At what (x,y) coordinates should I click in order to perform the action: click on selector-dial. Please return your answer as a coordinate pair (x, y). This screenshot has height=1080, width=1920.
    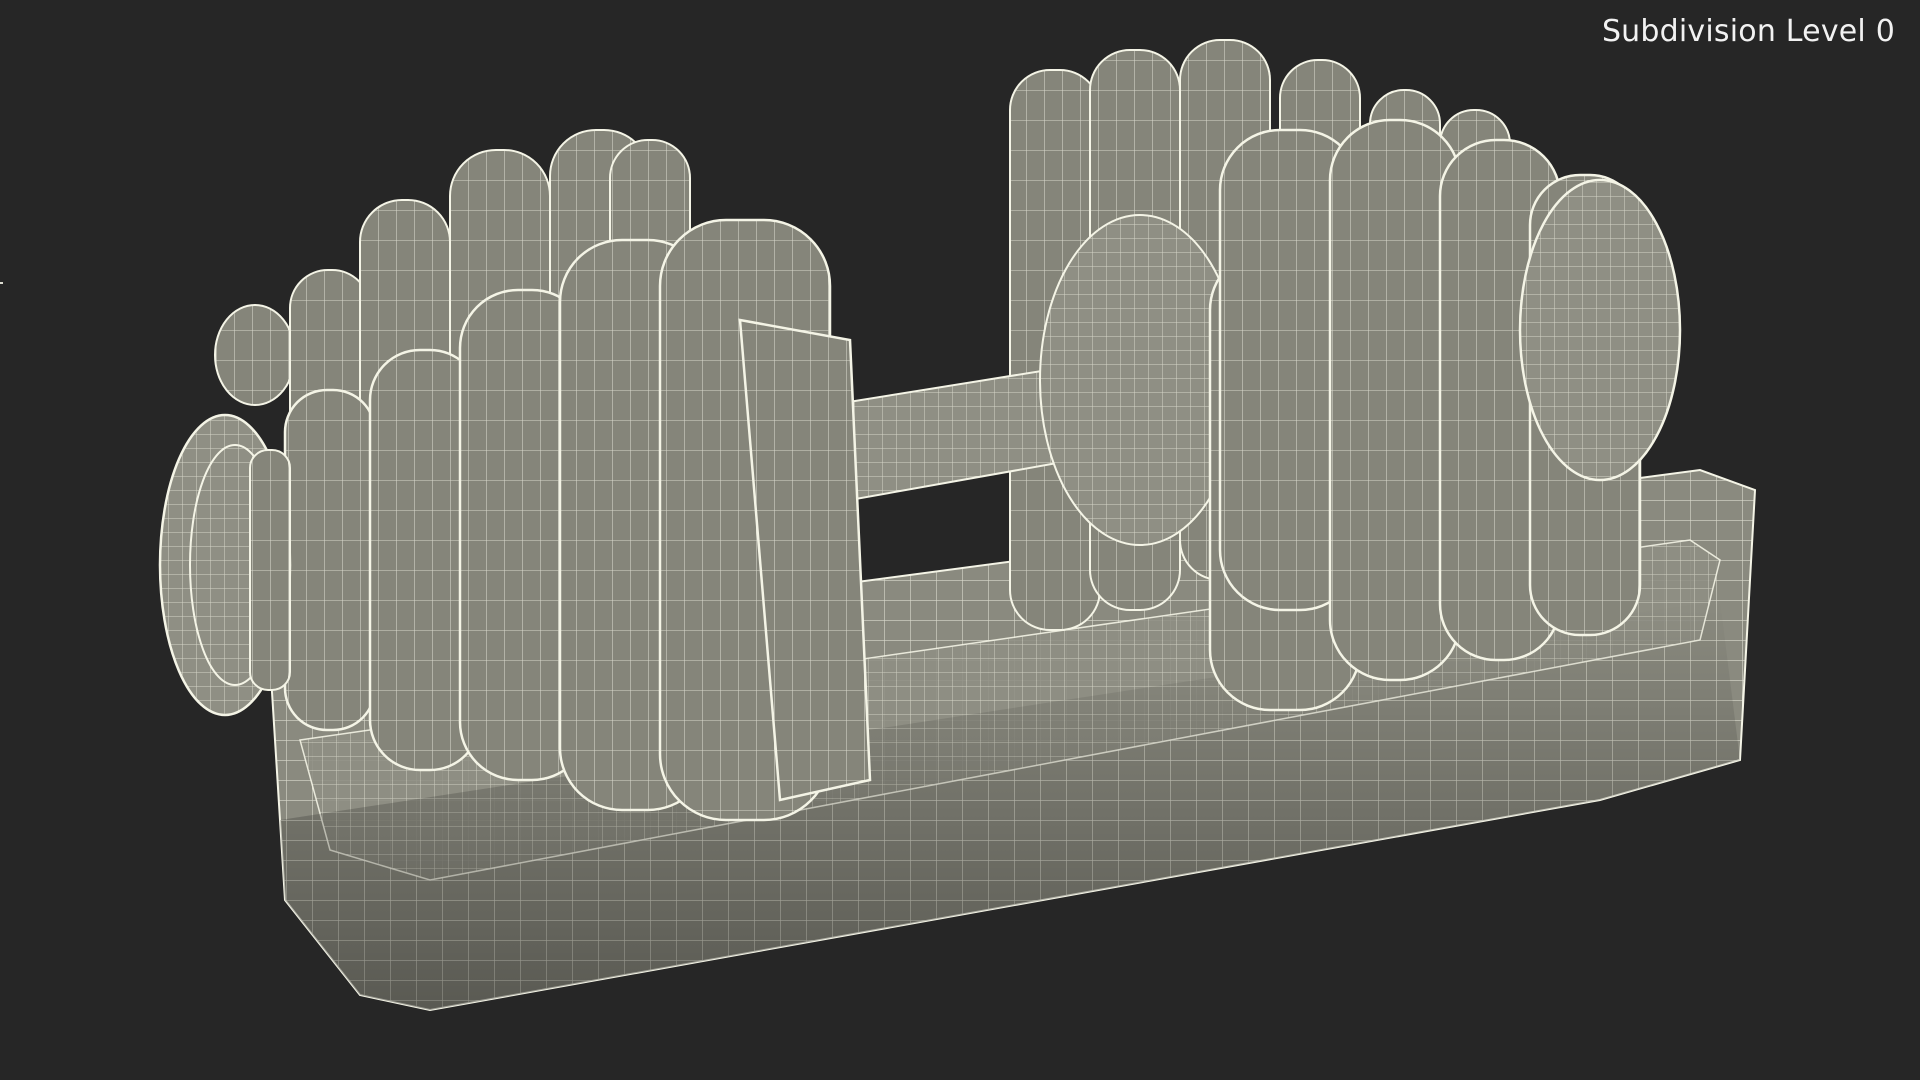
    Looking at the image, I should click on (225, 565).